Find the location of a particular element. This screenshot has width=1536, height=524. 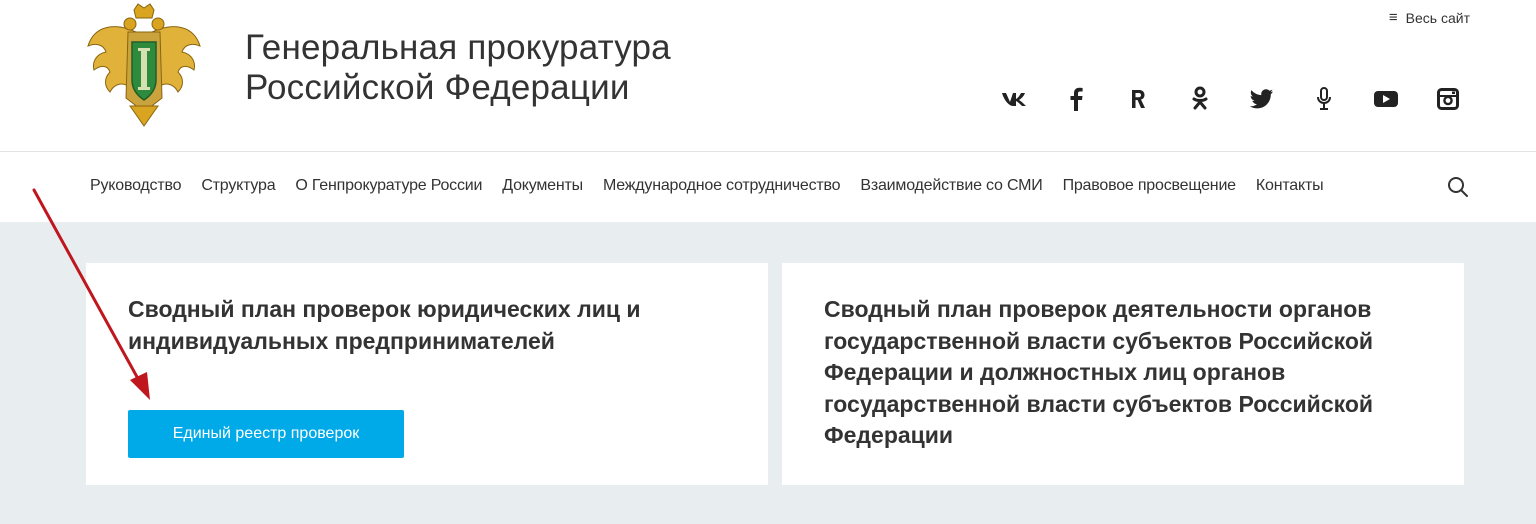

nav-item-legal-education: Правовое просвещение is located at coordinates (1150, 186).